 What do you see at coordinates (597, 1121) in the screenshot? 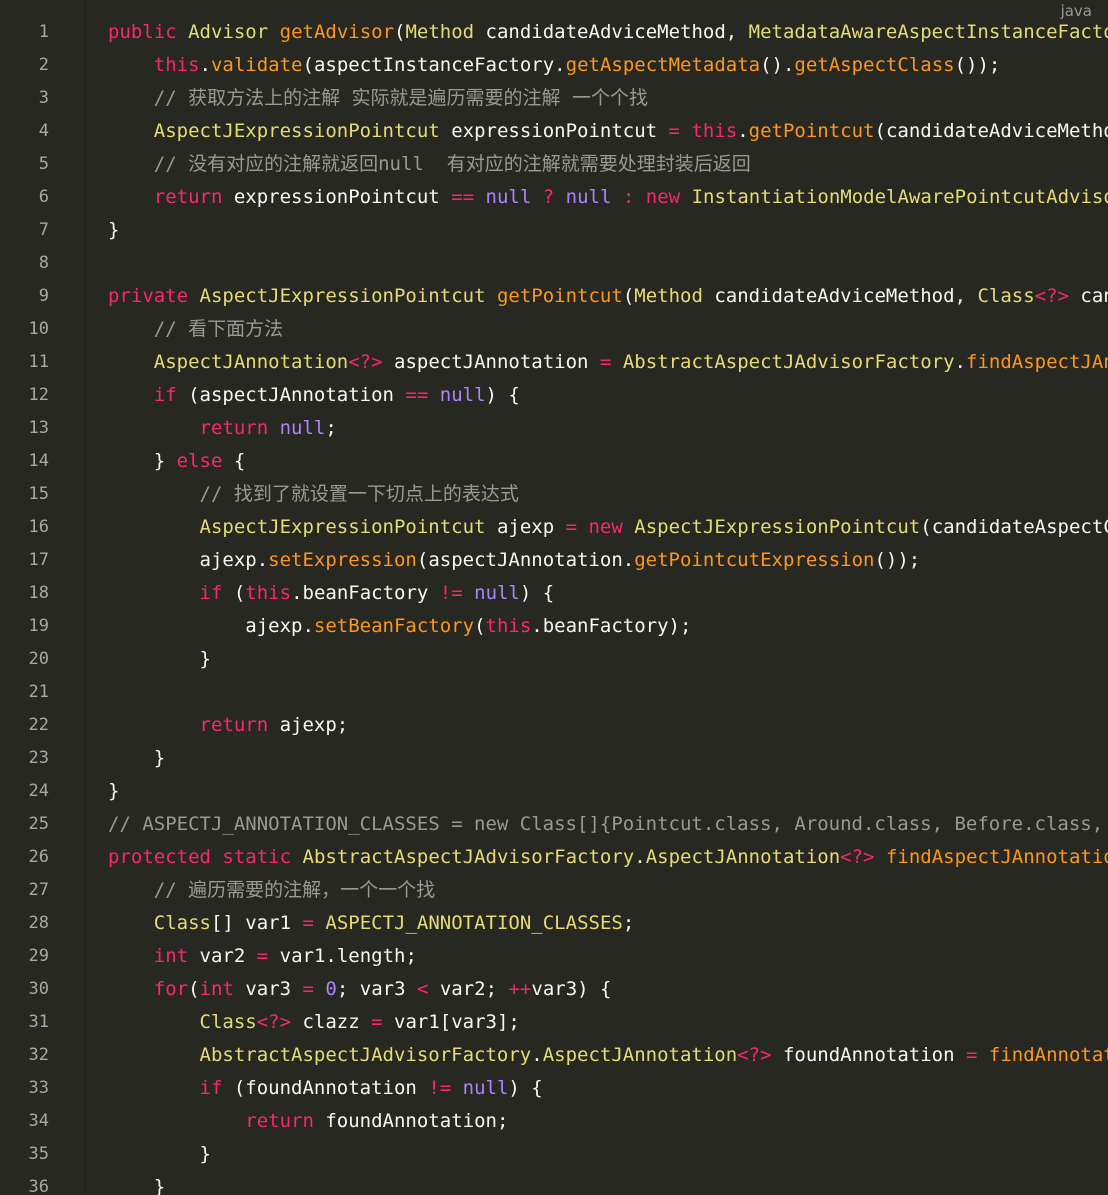
I see `code-line: return foundAnnotation;` at bounding box center [597, 1121].